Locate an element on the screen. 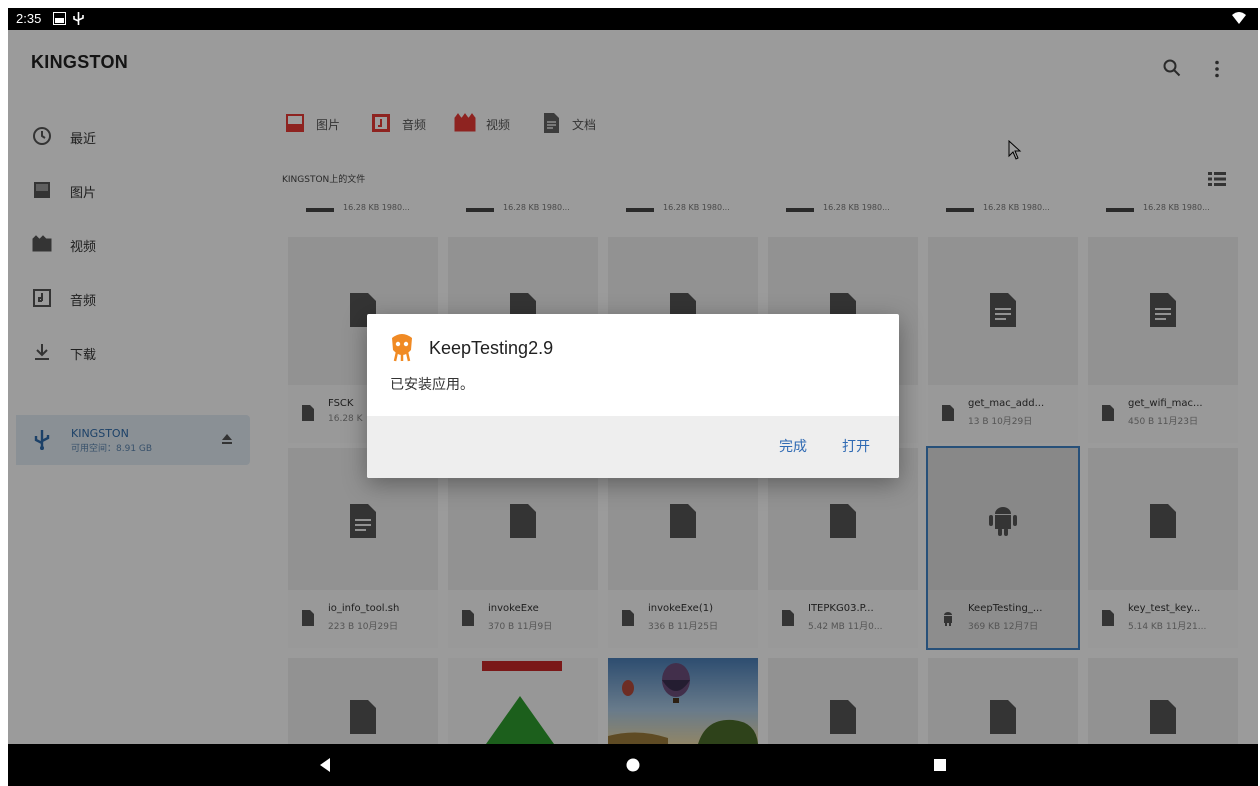 Image resolution: width=1260 pixels, height=786 pixels. open-button: 打开 is located at coordinates (856, 446).